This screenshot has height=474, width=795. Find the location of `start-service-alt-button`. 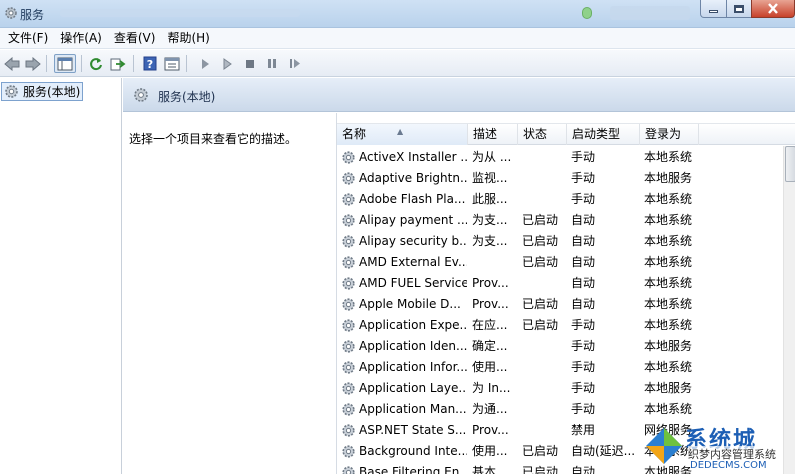

start-service-alt-button is located at coordinates (226, 63).